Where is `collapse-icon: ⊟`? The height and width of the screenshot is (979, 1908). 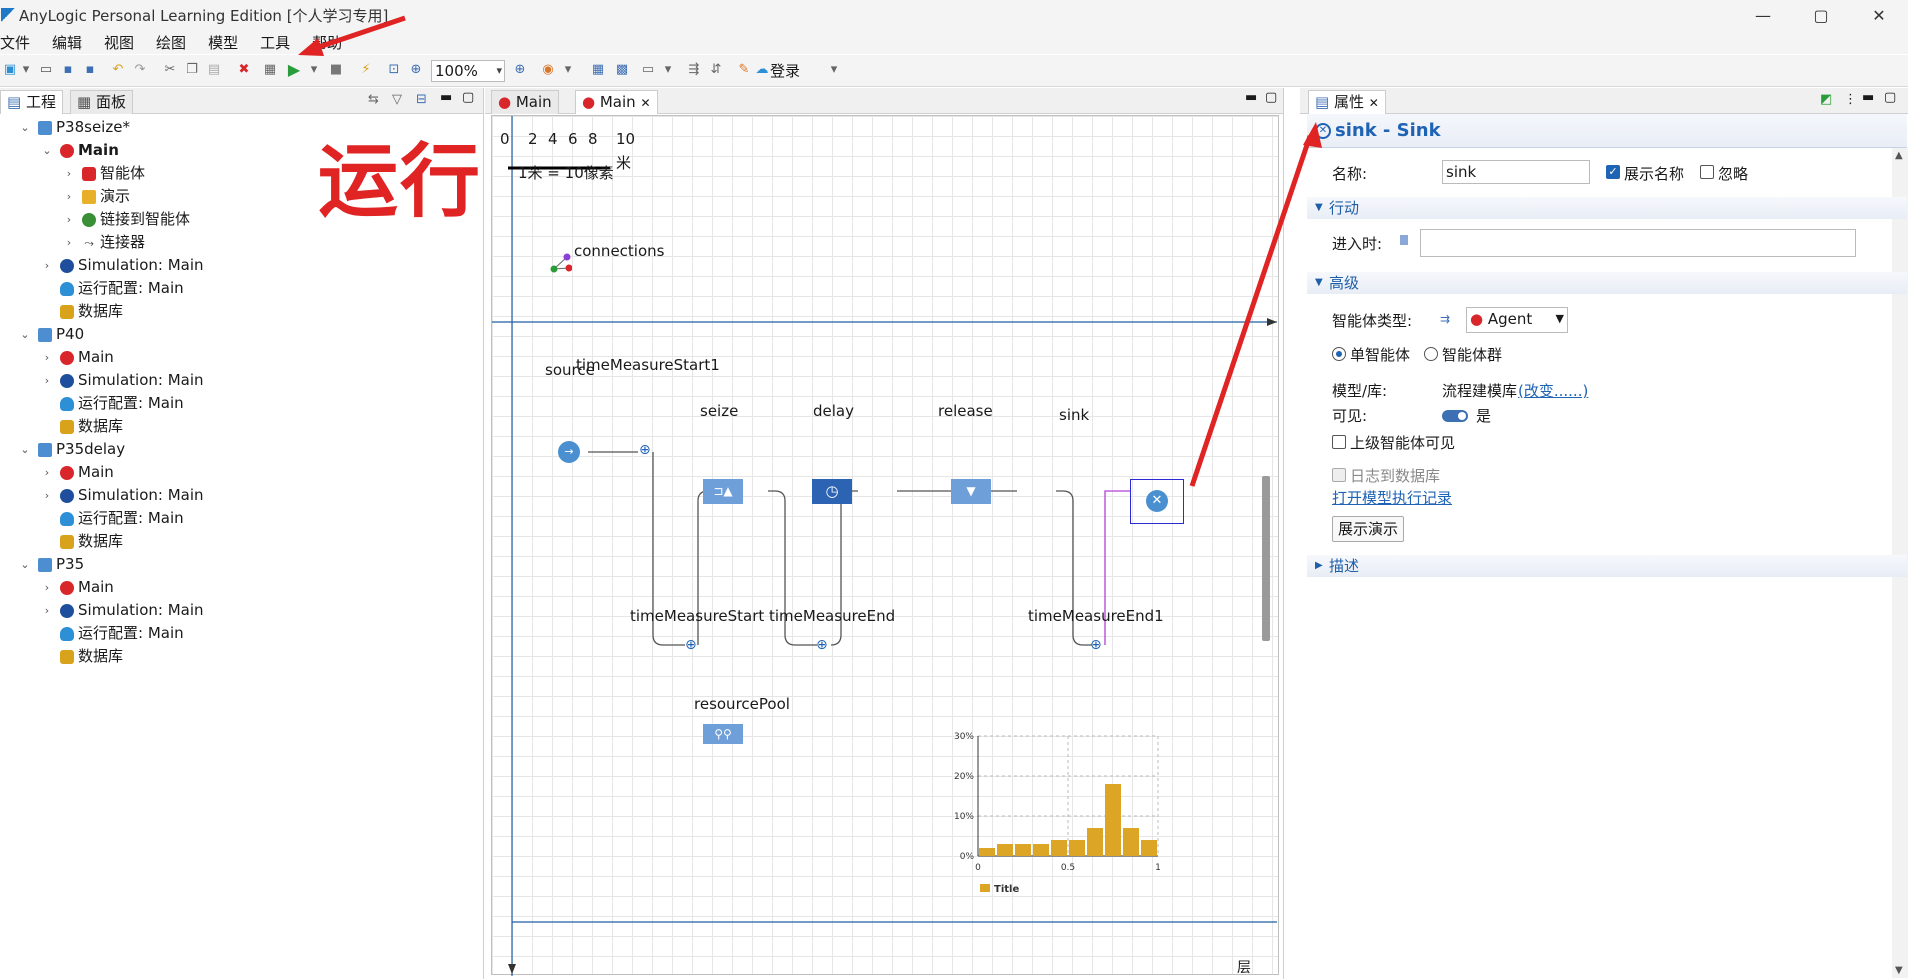 collapse-icon: ⊟ is located at coordinates (421, 99).